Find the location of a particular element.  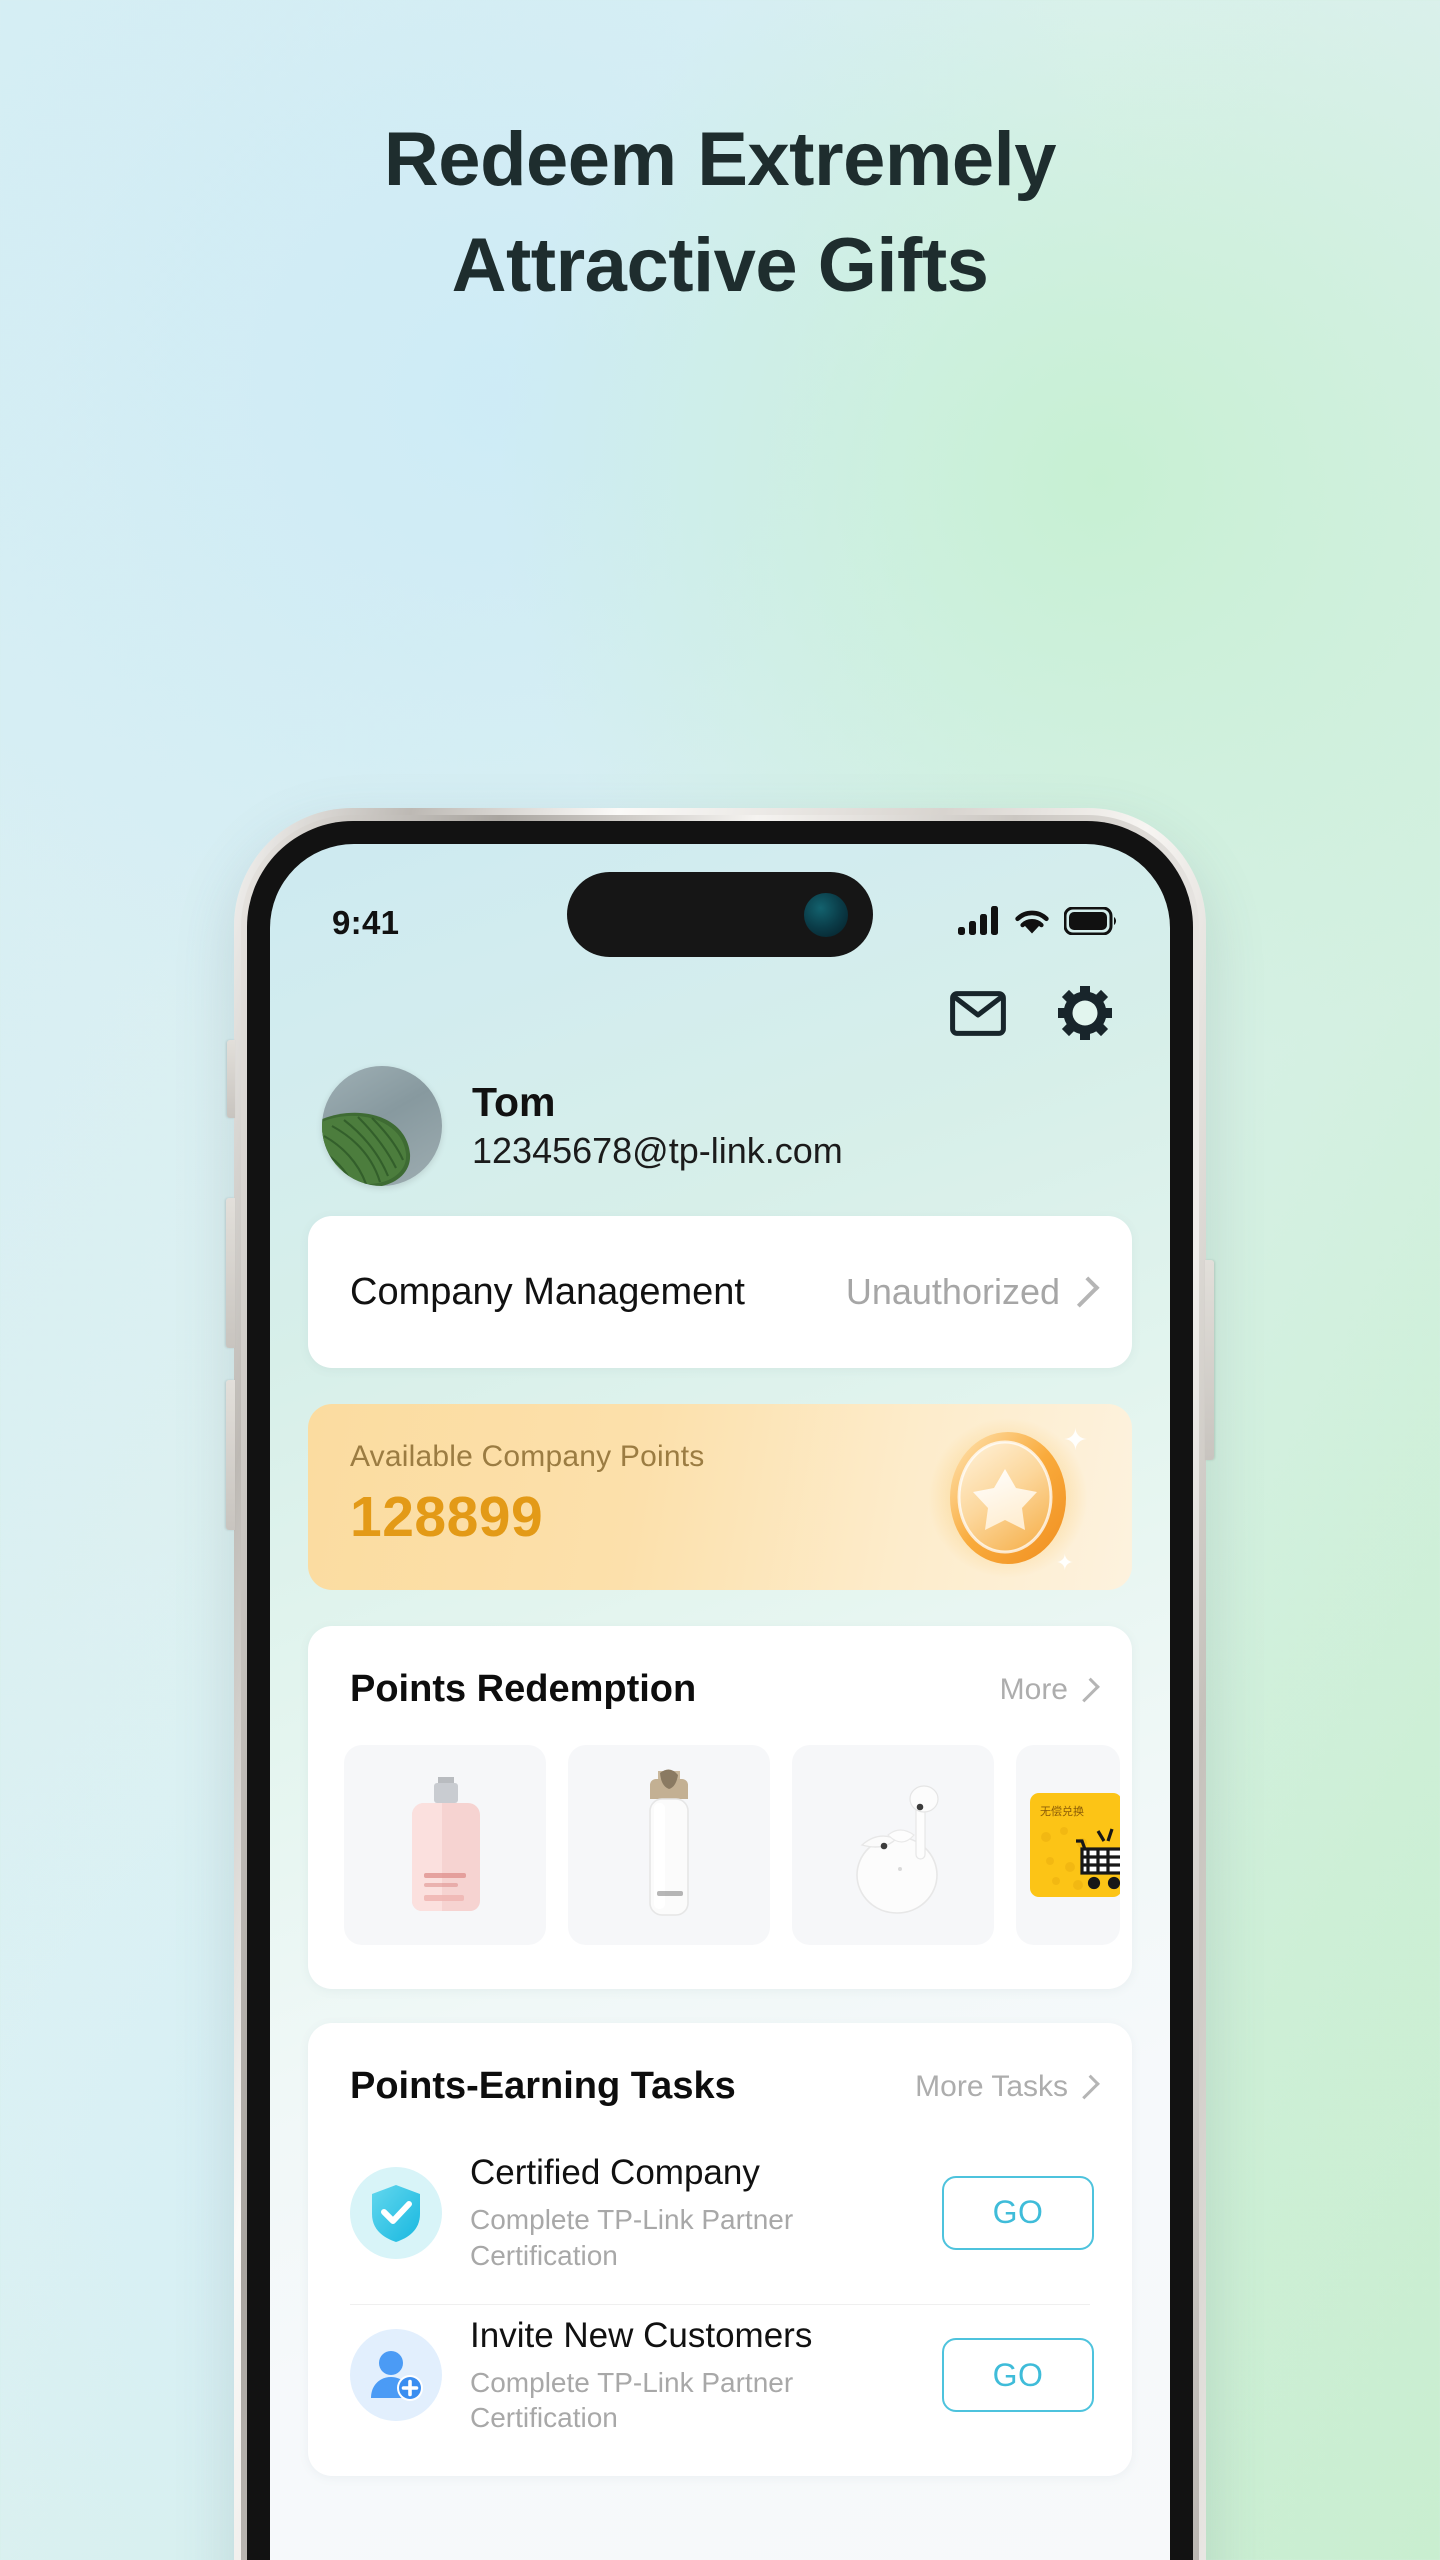

points-earning-tasks-title: Points-Earning Tasks is located at coordinates (543, 2086).